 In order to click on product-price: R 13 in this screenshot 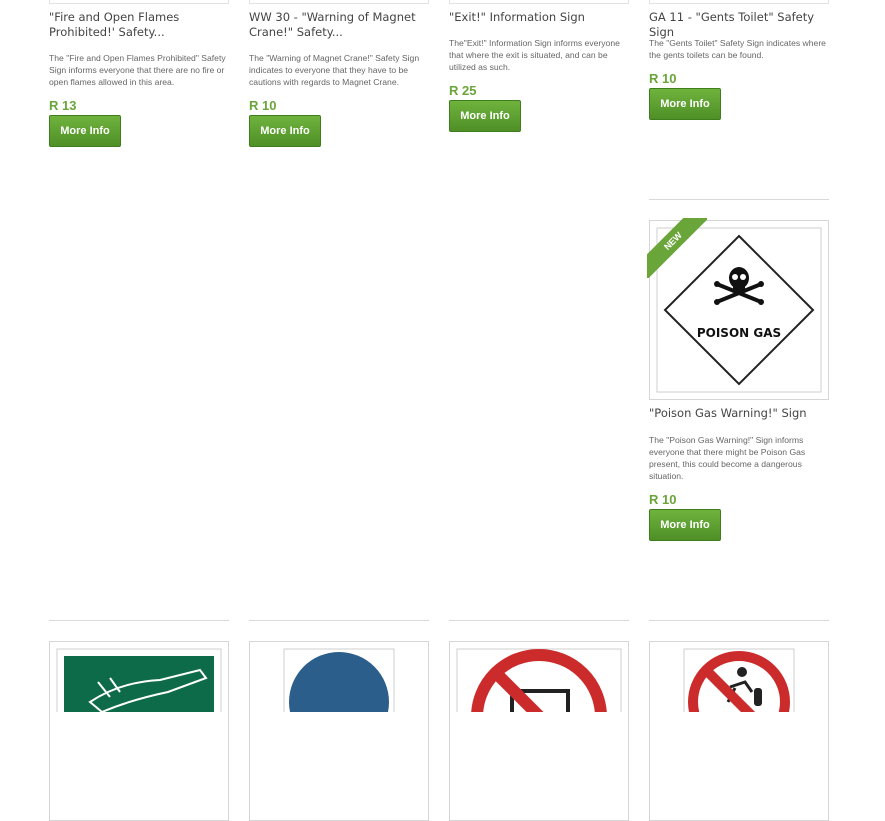, I will do `click(63, 105)`.